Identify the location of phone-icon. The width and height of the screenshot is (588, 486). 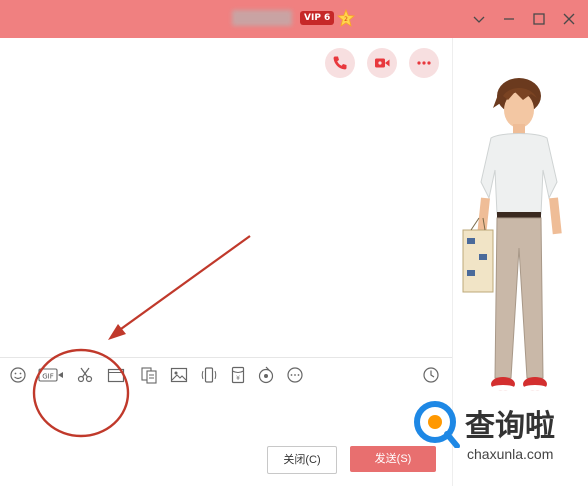
(340, 63).